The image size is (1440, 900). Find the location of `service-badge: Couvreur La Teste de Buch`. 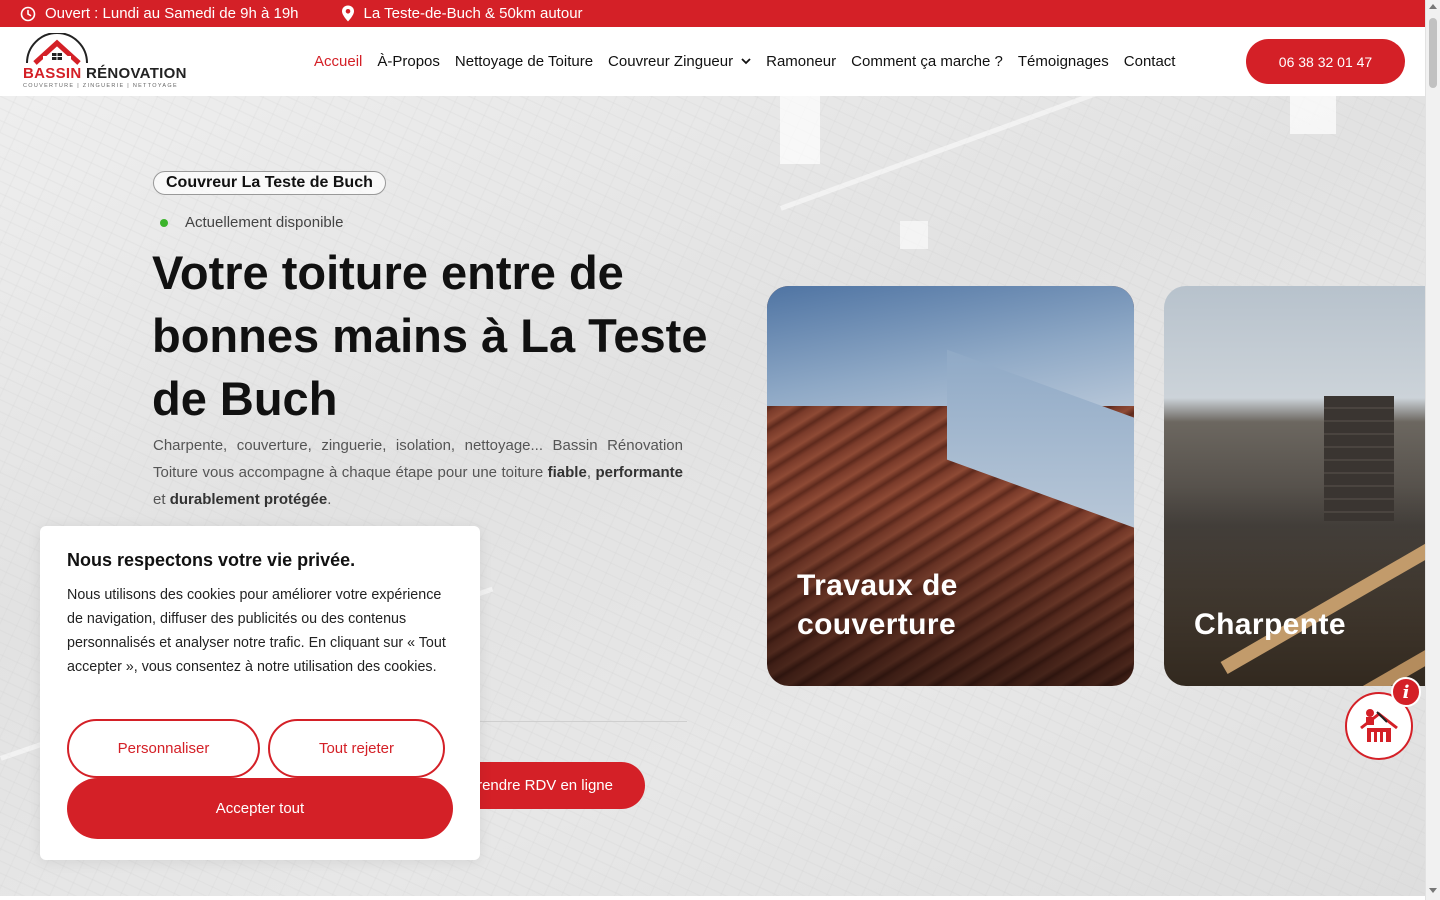

service-badge: Couvreur La Teste de Buch is located at coordinates (269, 183).